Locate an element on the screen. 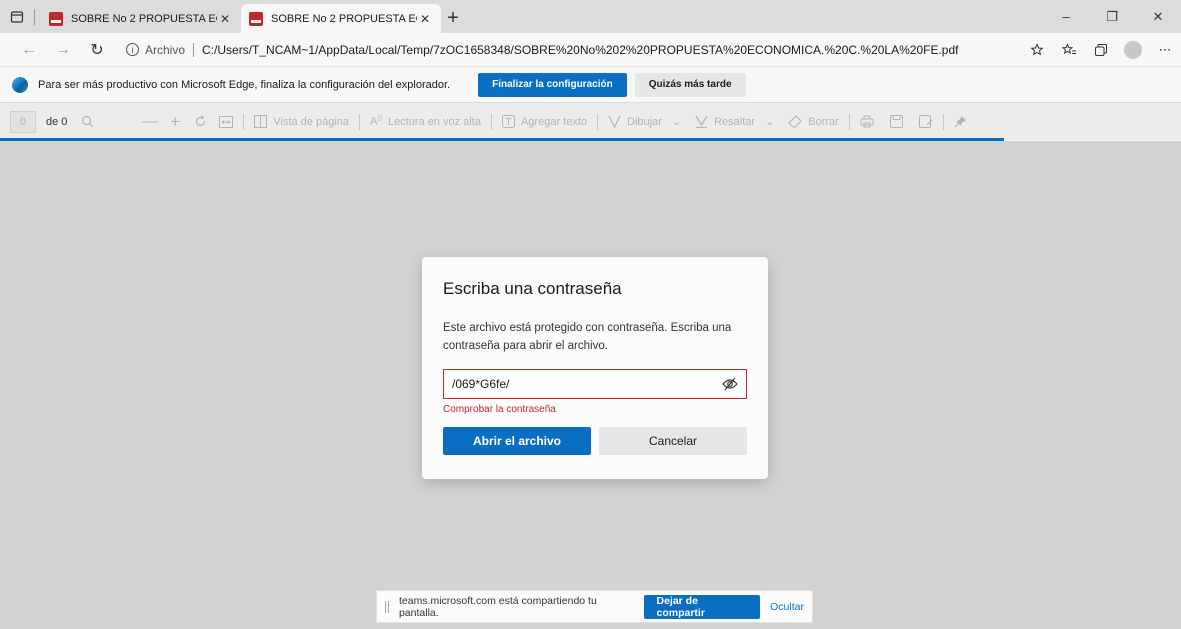 The height and width of the screenshot is (629, 1181). browser-actions: ⋯ is located at coordinates (1101, 50).